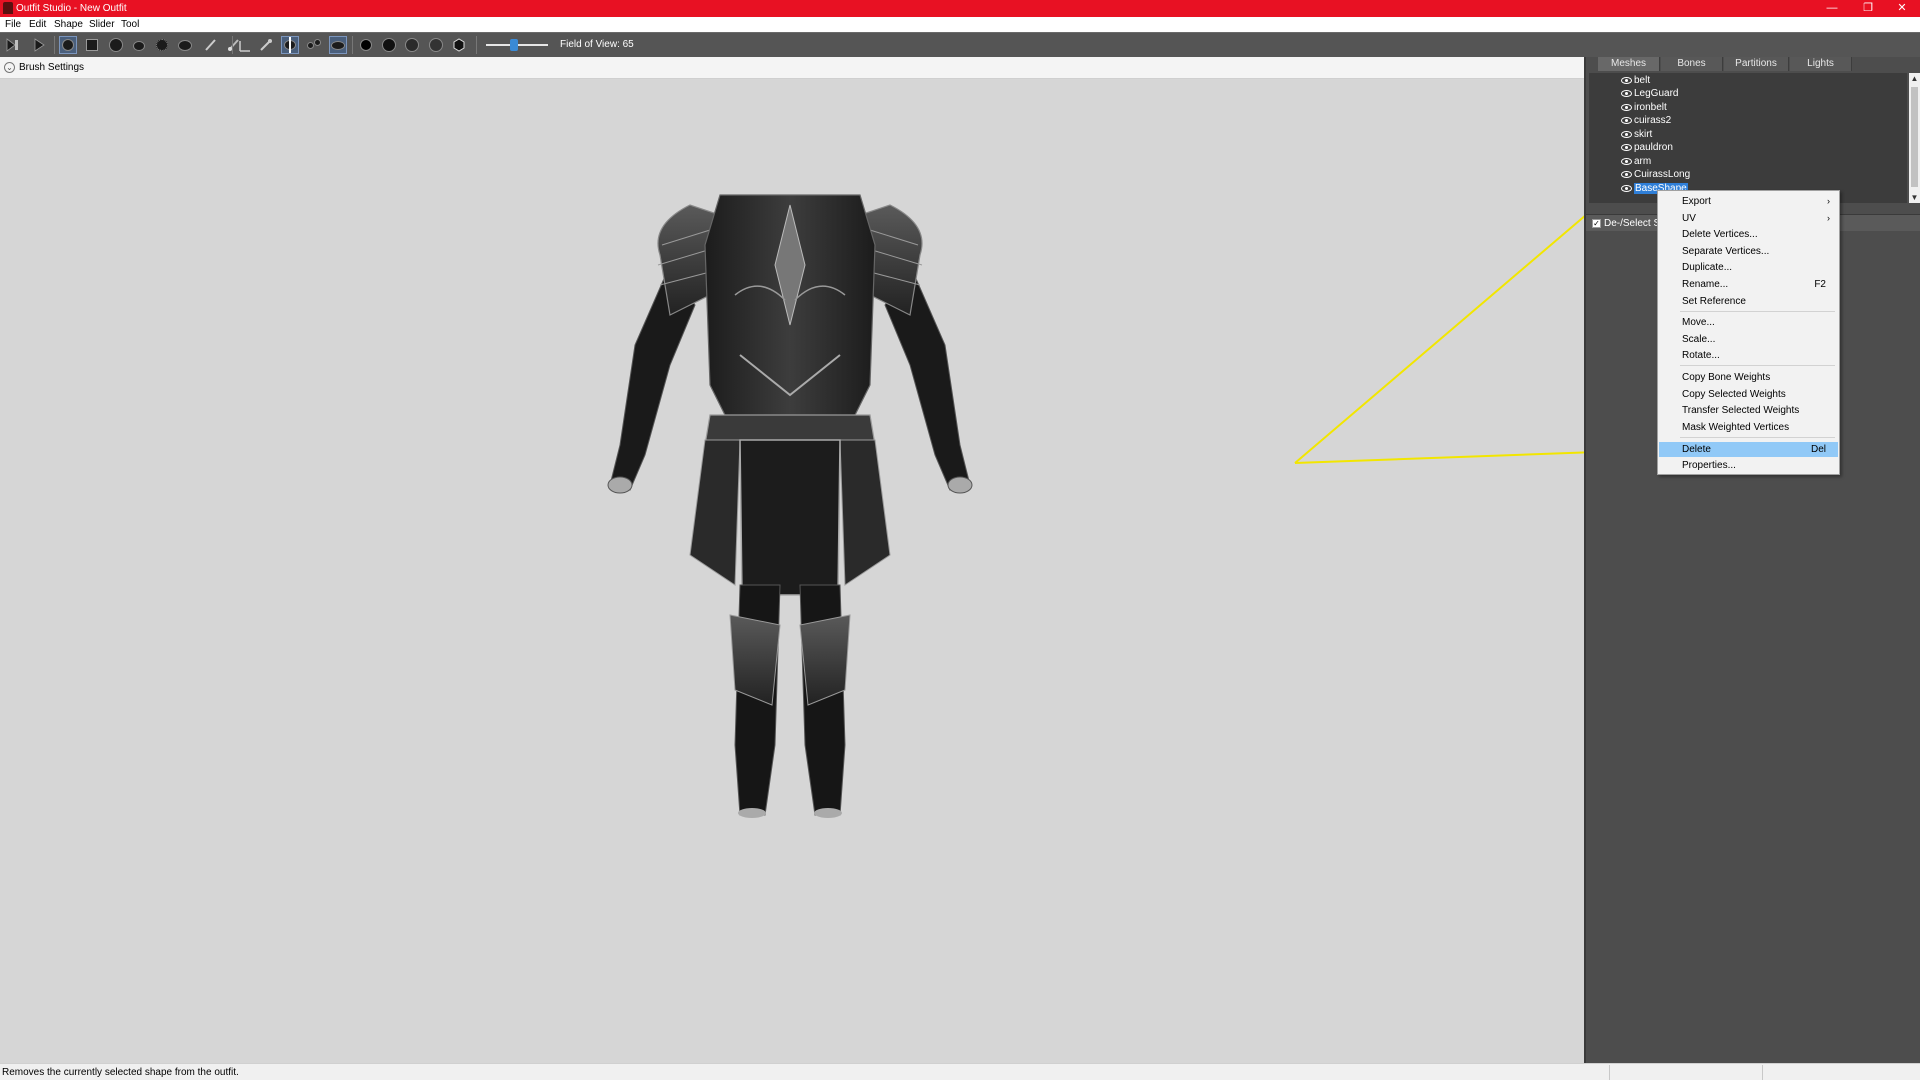  Describe the element at coordinates (1748, 218) in the screenshot. I see `menu-item-uv: UV ›` at that location.